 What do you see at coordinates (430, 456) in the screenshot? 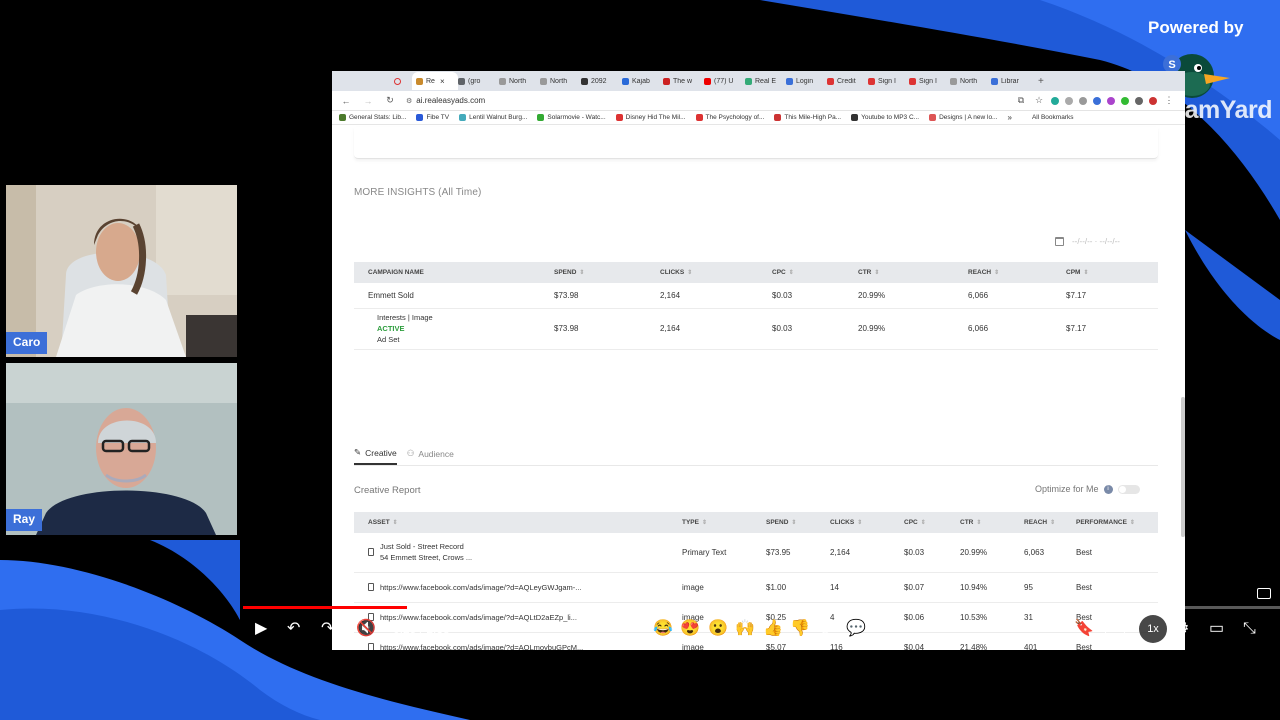
I see `tab-audience: ⚇ Audience` at bounding box center [430, 456].